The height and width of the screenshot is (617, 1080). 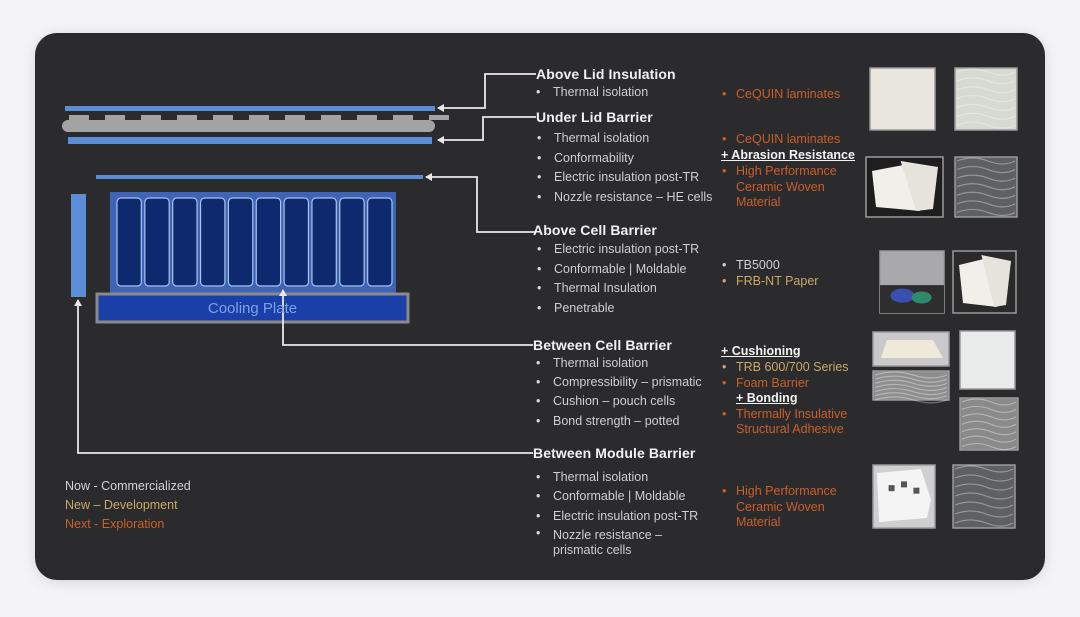 I want to click on property: Compressibility – prismatic, so click(x=619, y=382).